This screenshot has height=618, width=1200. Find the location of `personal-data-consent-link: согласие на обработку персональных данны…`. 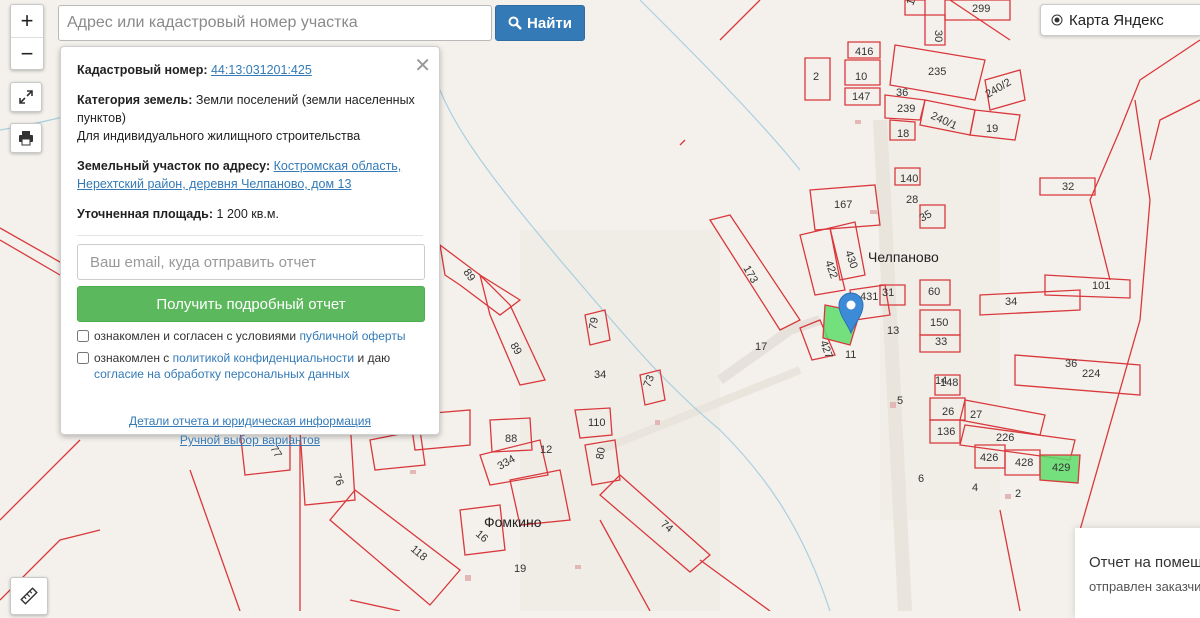

personal-data-consent-link: согласие на обработку персональных данны… is located at coordinates (222, 374).